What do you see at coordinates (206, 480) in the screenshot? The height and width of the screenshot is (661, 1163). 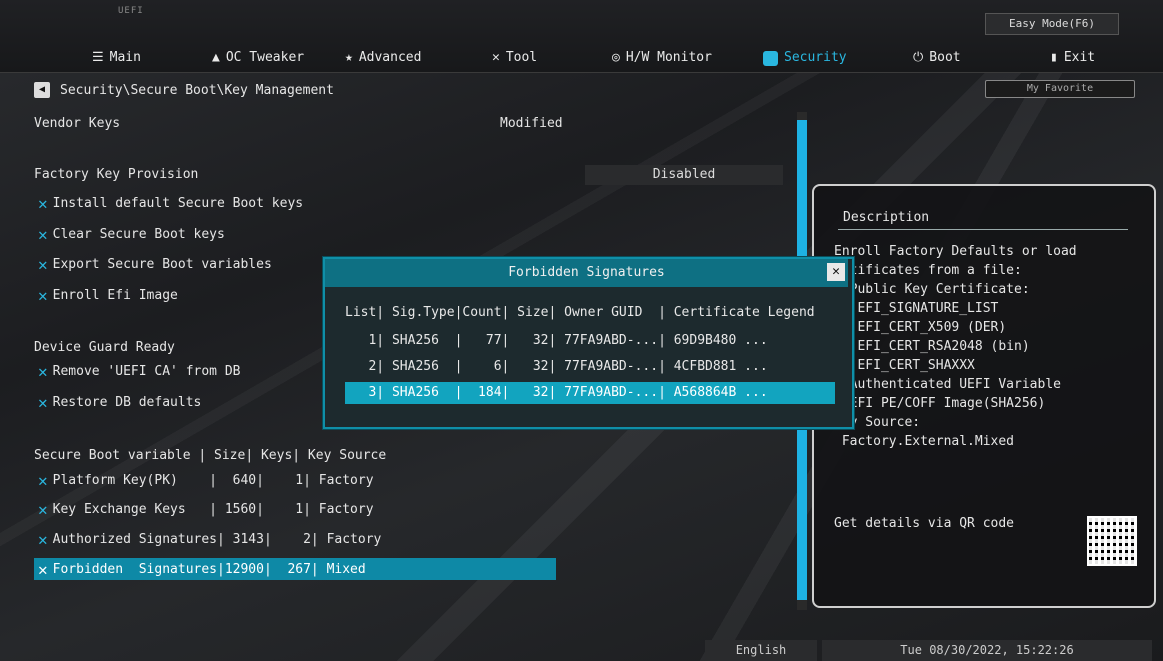 I see `variable-row-platform-key: ✕ Platform Key(PK) | 640| 1| Factory` at bounding box center [206, 480].